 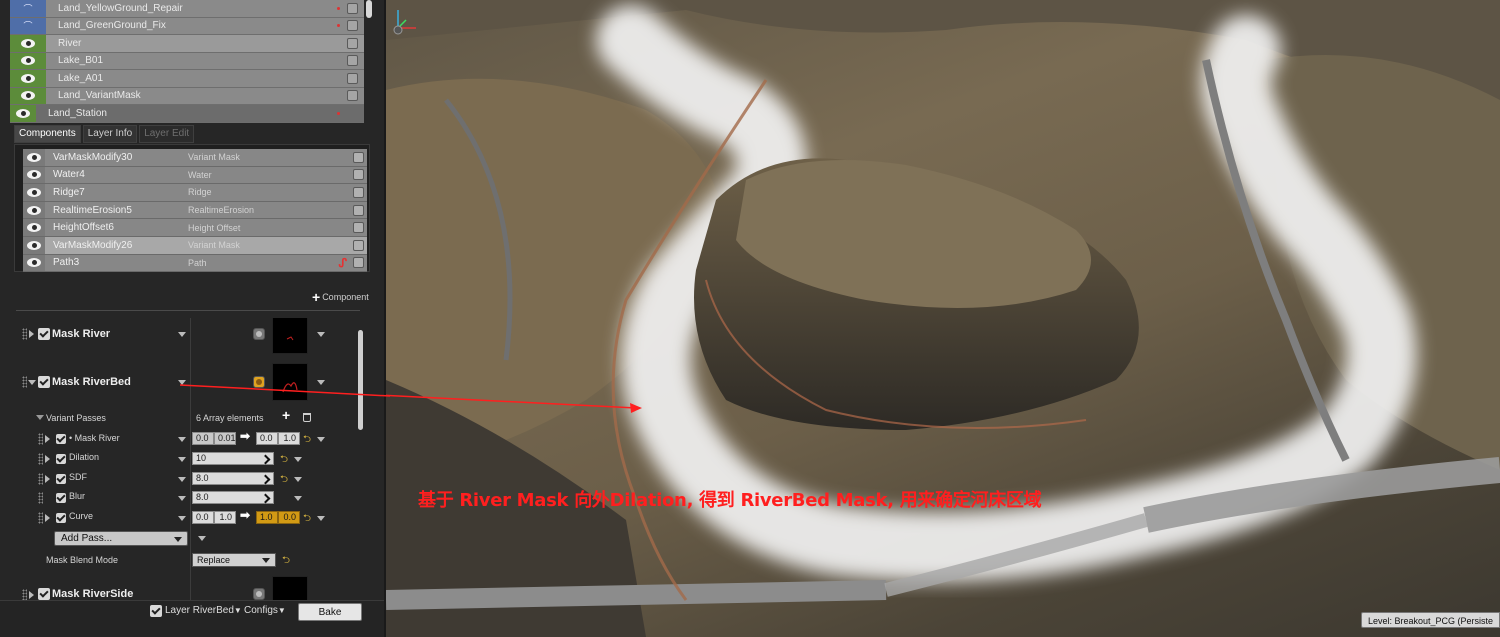 What do you see at coordinates (195, 158) in the screenshot?
I see `component-row: VarMaskModify30 Variant Mask` at bounding box center [195, 158].